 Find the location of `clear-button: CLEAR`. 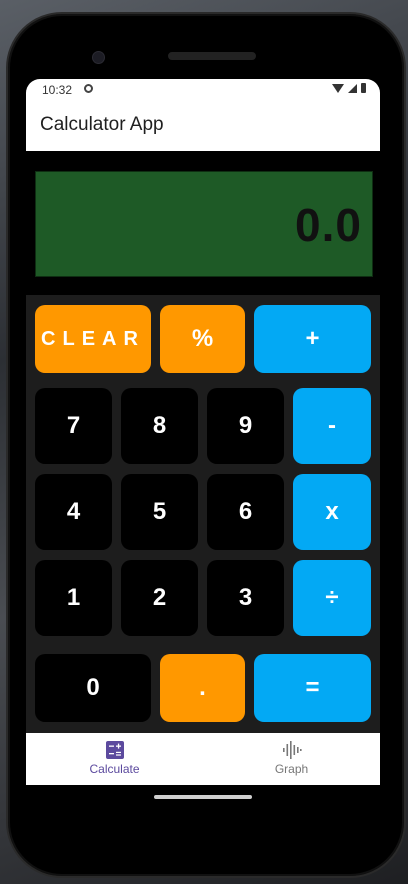

clear-button: CLEAR is located at coordinates (93, 339).